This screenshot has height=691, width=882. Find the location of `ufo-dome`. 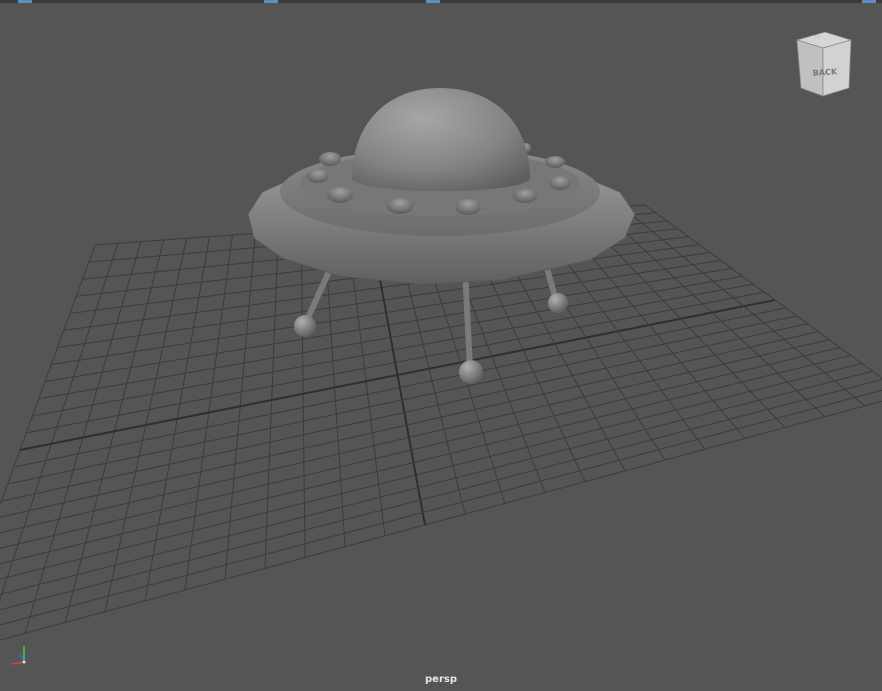

ufo-dome is located at coordinates (441, 140).